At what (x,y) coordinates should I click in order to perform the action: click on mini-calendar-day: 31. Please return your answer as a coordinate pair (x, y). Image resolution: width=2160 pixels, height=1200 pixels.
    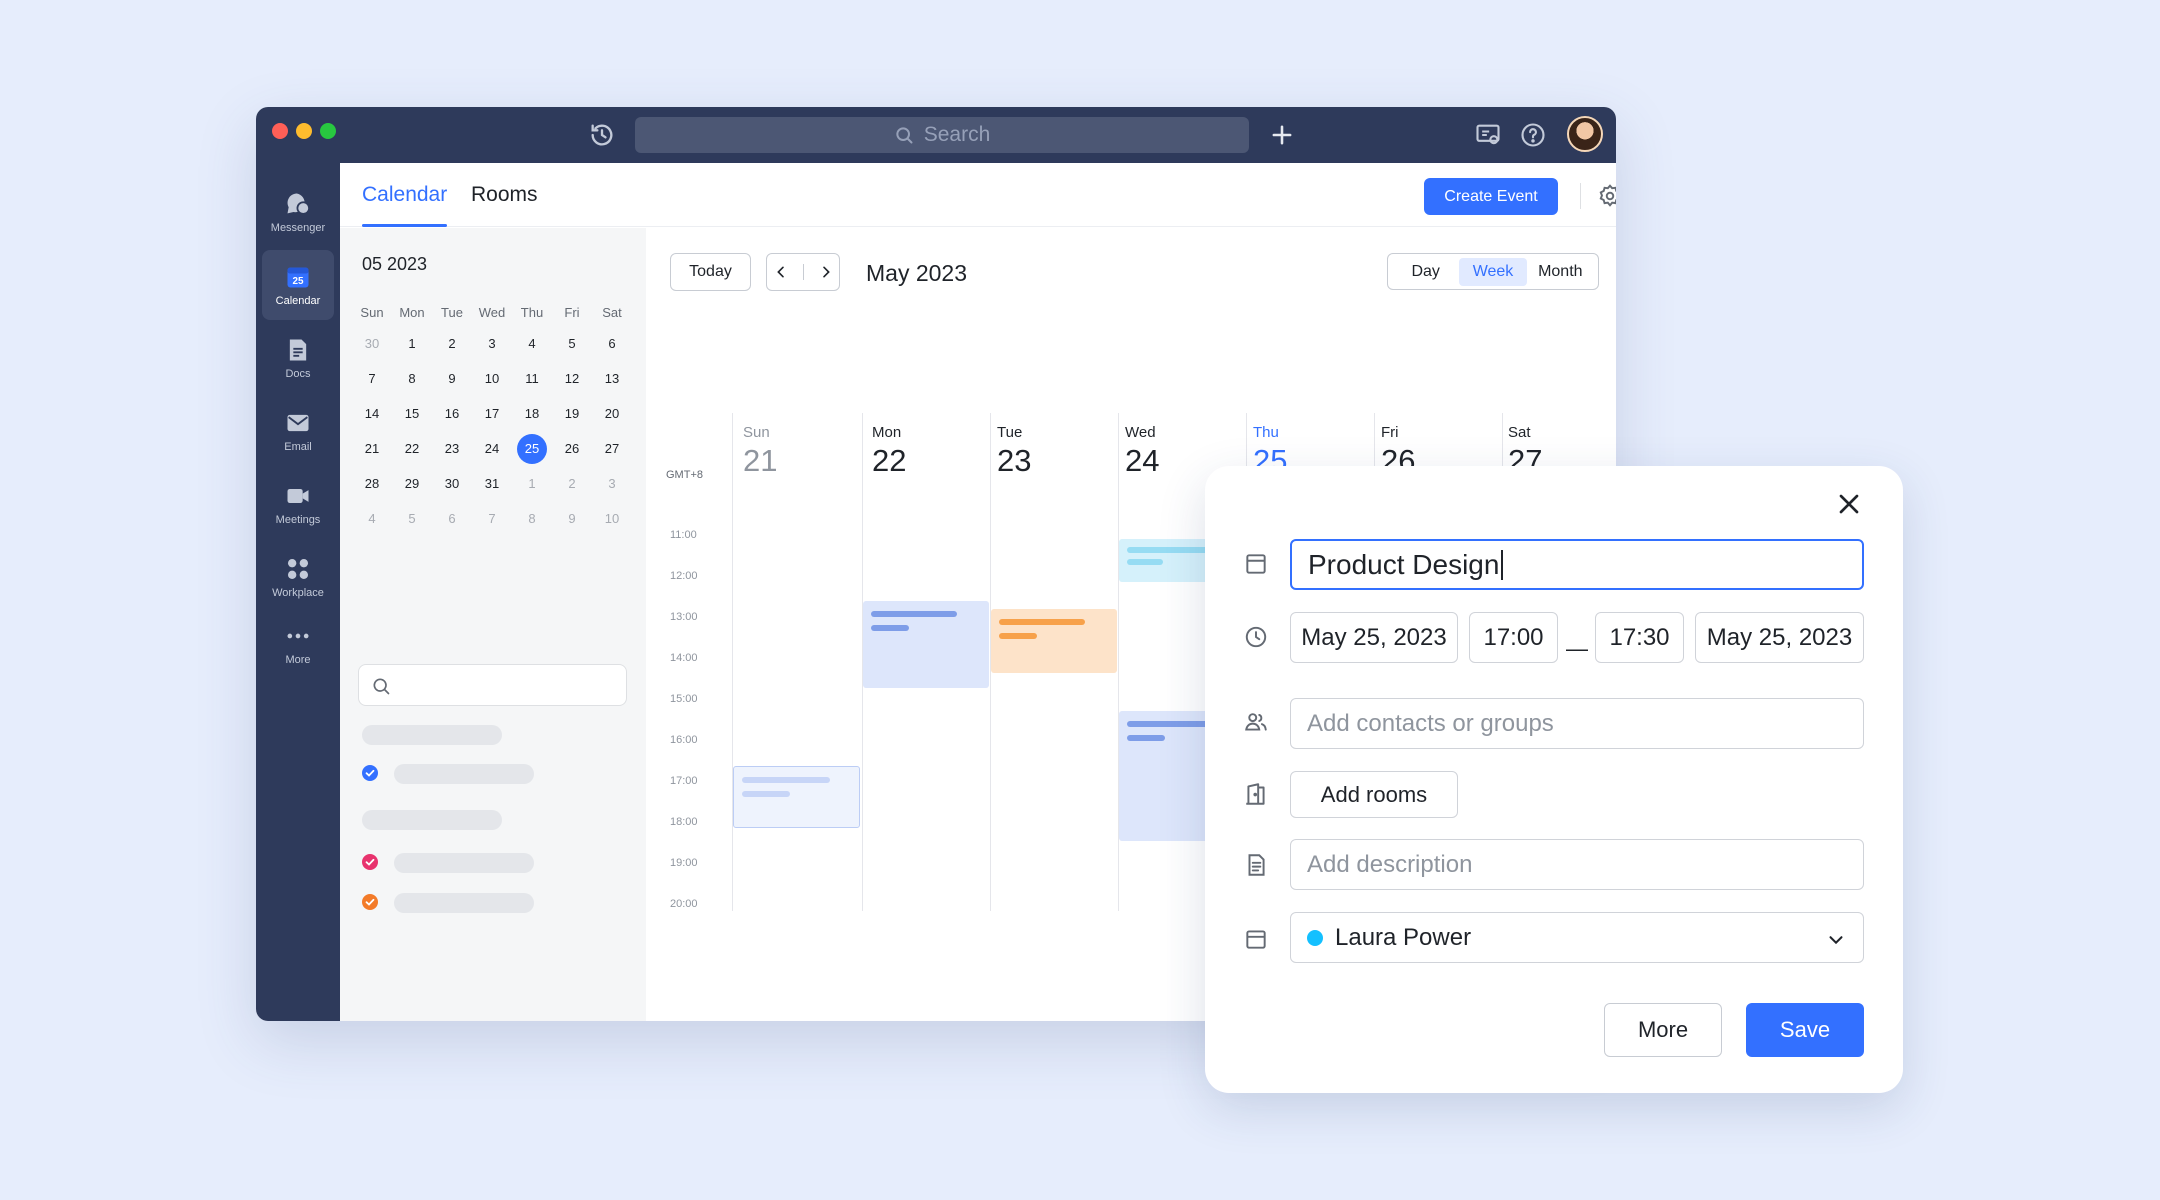
    Looking at the image, I should click on (492, 483).